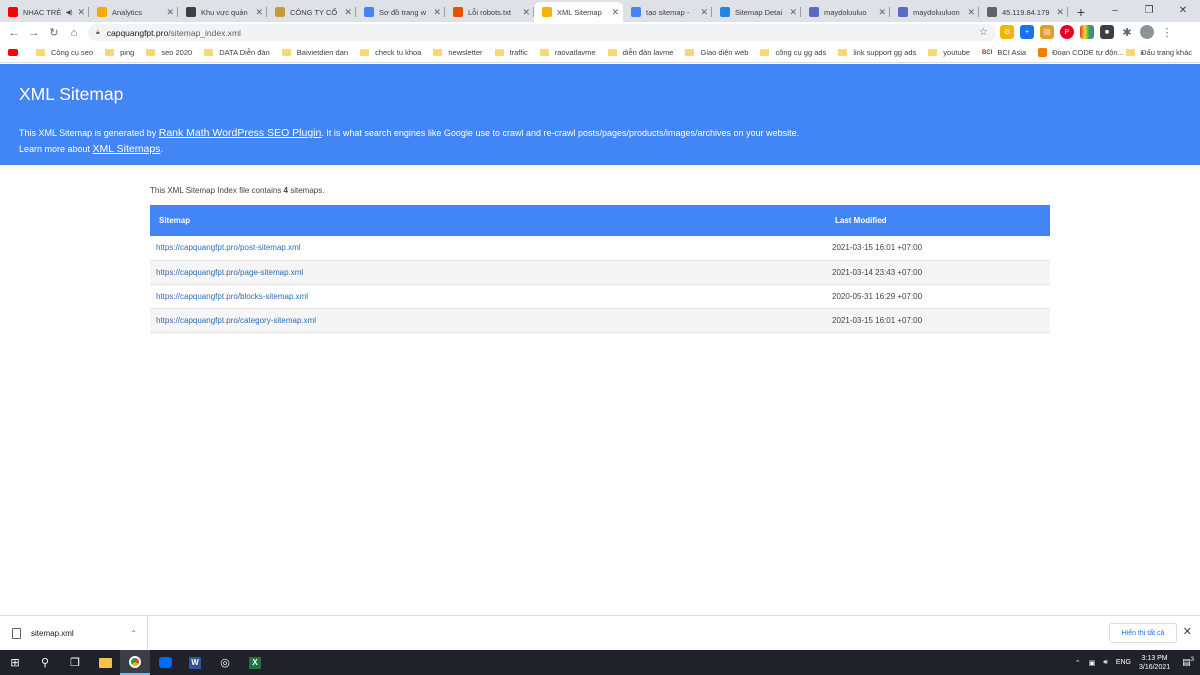 The width and height of the screenshot is (1200, 675). Describe the element at coordinates (127, 149) in the screenshot. I see `xml-sitemaps-link: XML Sitemaps` at that location.